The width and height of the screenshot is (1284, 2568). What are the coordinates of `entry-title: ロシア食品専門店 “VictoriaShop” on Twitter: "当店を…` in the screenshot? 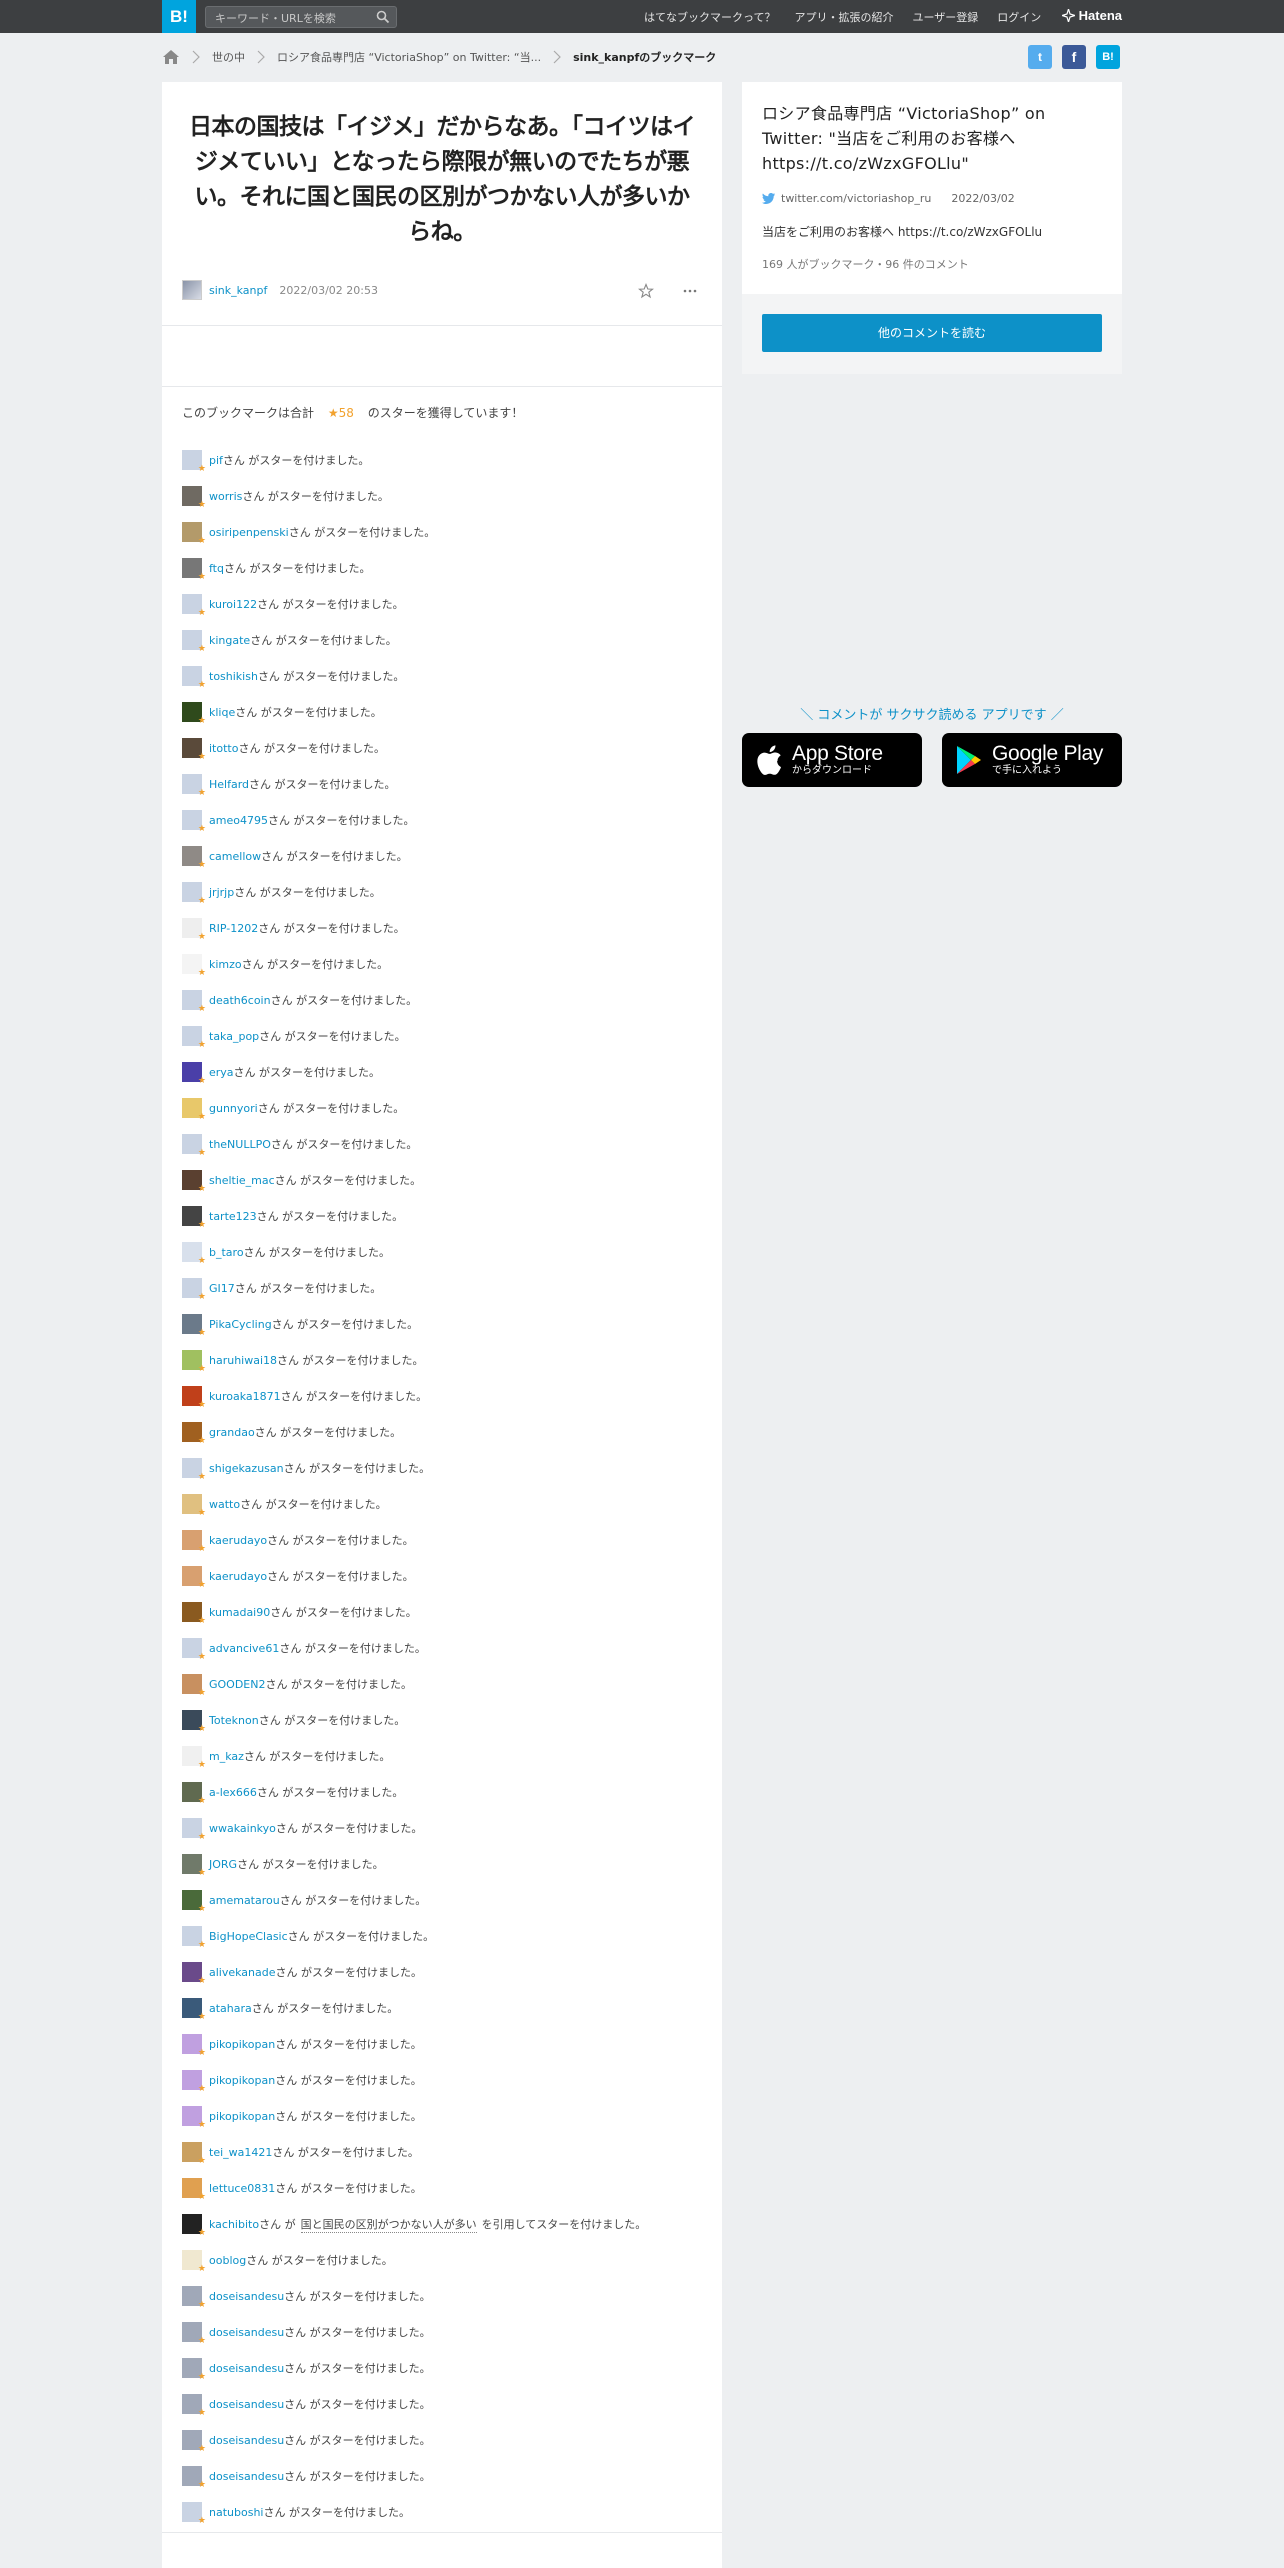 It's located at (932, 139).